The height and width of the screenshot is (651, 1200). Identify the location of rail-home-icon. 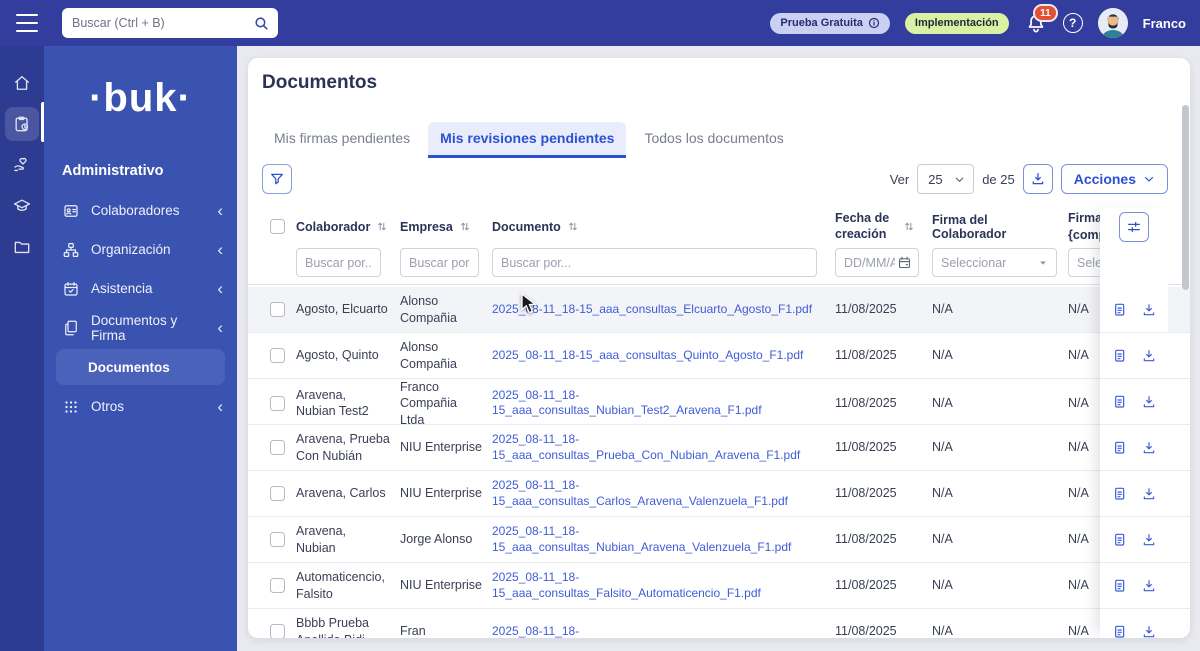
(22, 83).